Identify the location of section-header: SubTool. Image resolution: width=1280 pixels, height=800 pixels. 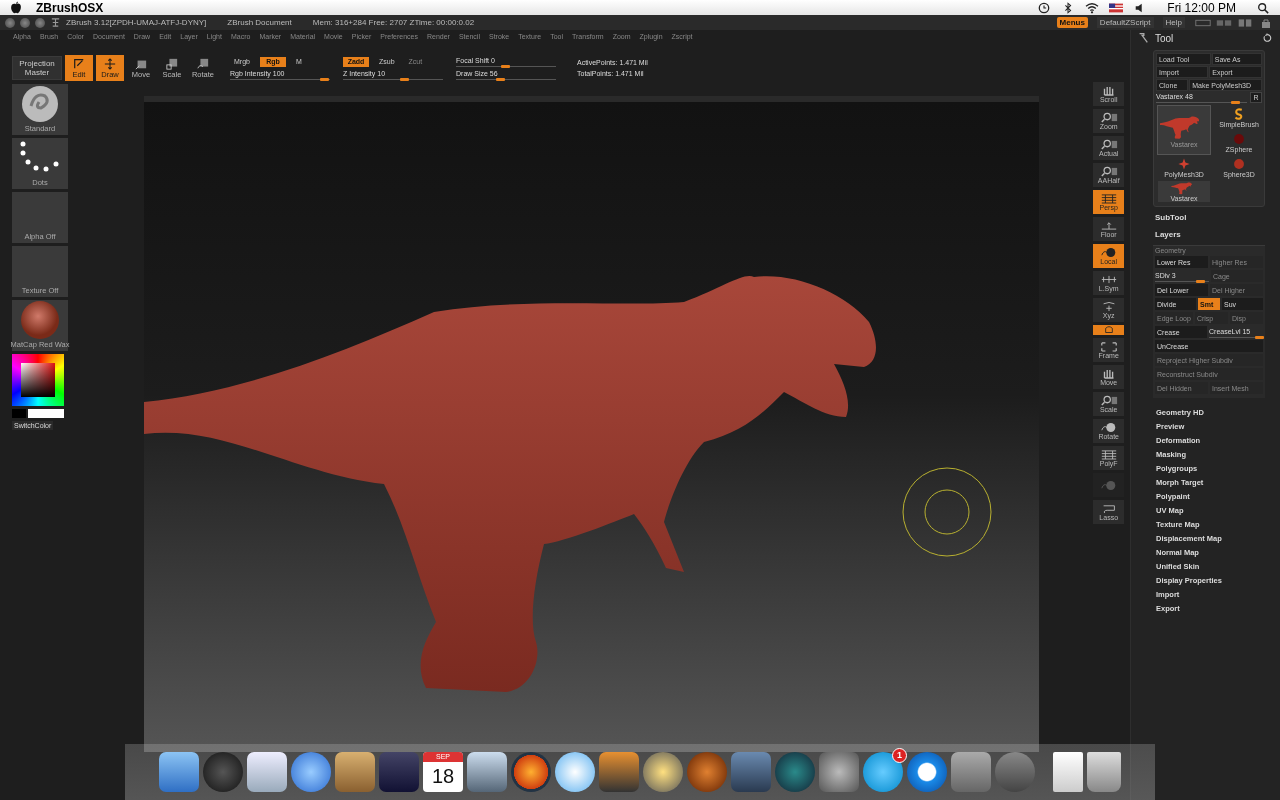
(1217, 217).